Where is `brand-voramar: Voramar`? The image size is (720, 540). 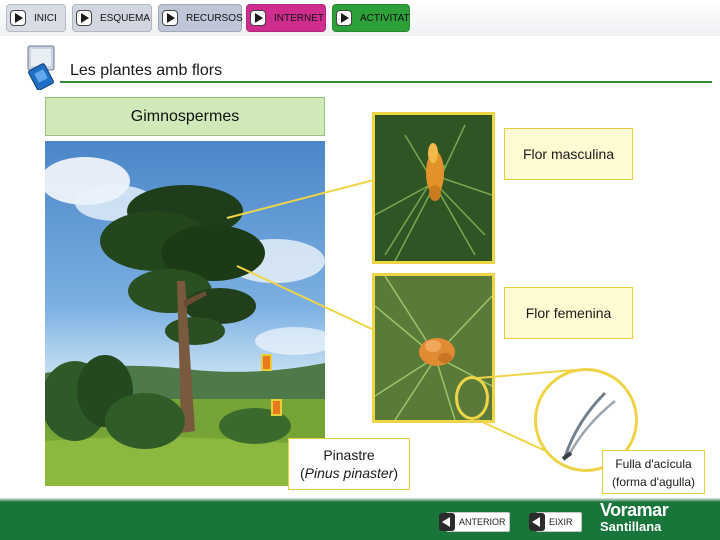 brand-voramar: Voramar is located at coordinates (634, 510).